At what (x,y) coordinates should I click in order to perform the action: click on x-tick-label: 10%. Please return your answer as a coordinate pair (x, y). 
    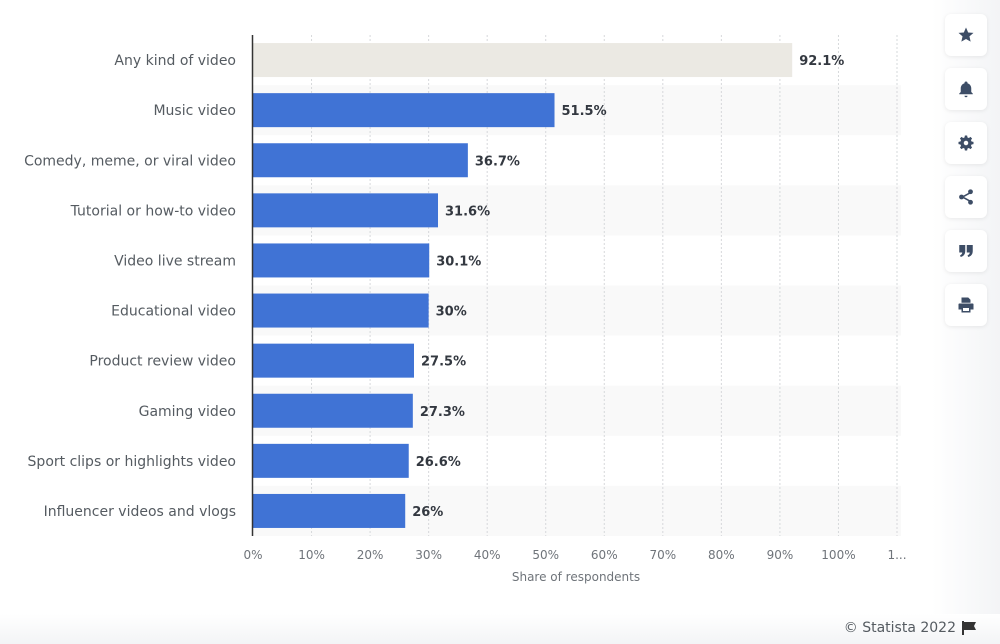
    Looking at the image, I should click on (311, 555).